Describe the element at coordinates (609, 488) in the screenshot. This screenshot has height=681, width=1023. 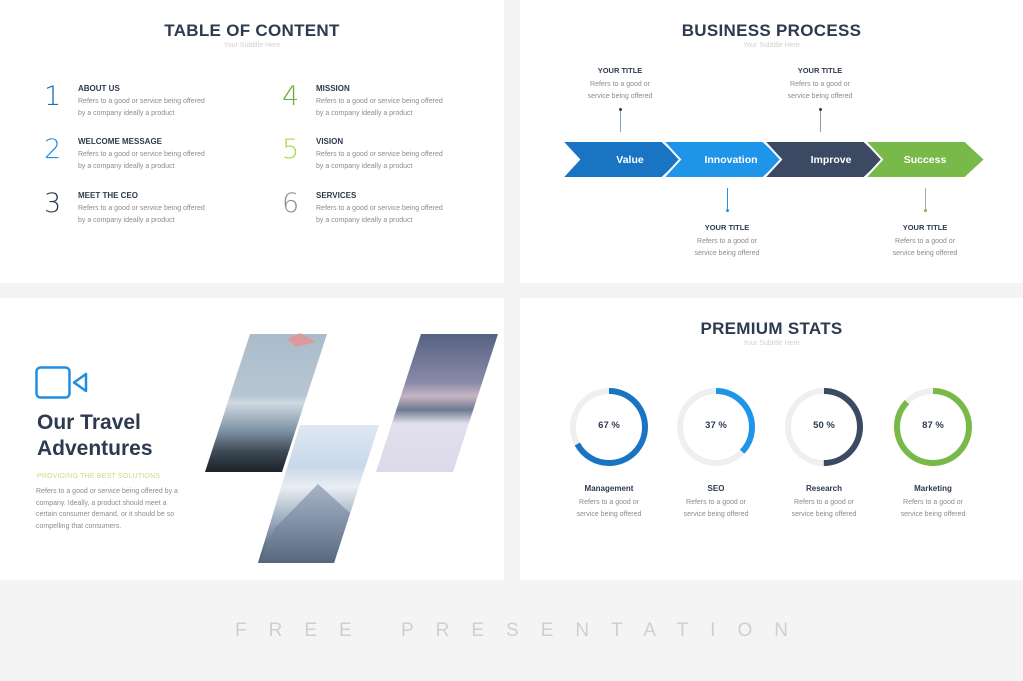
I see `stat-name: Management` at that location.